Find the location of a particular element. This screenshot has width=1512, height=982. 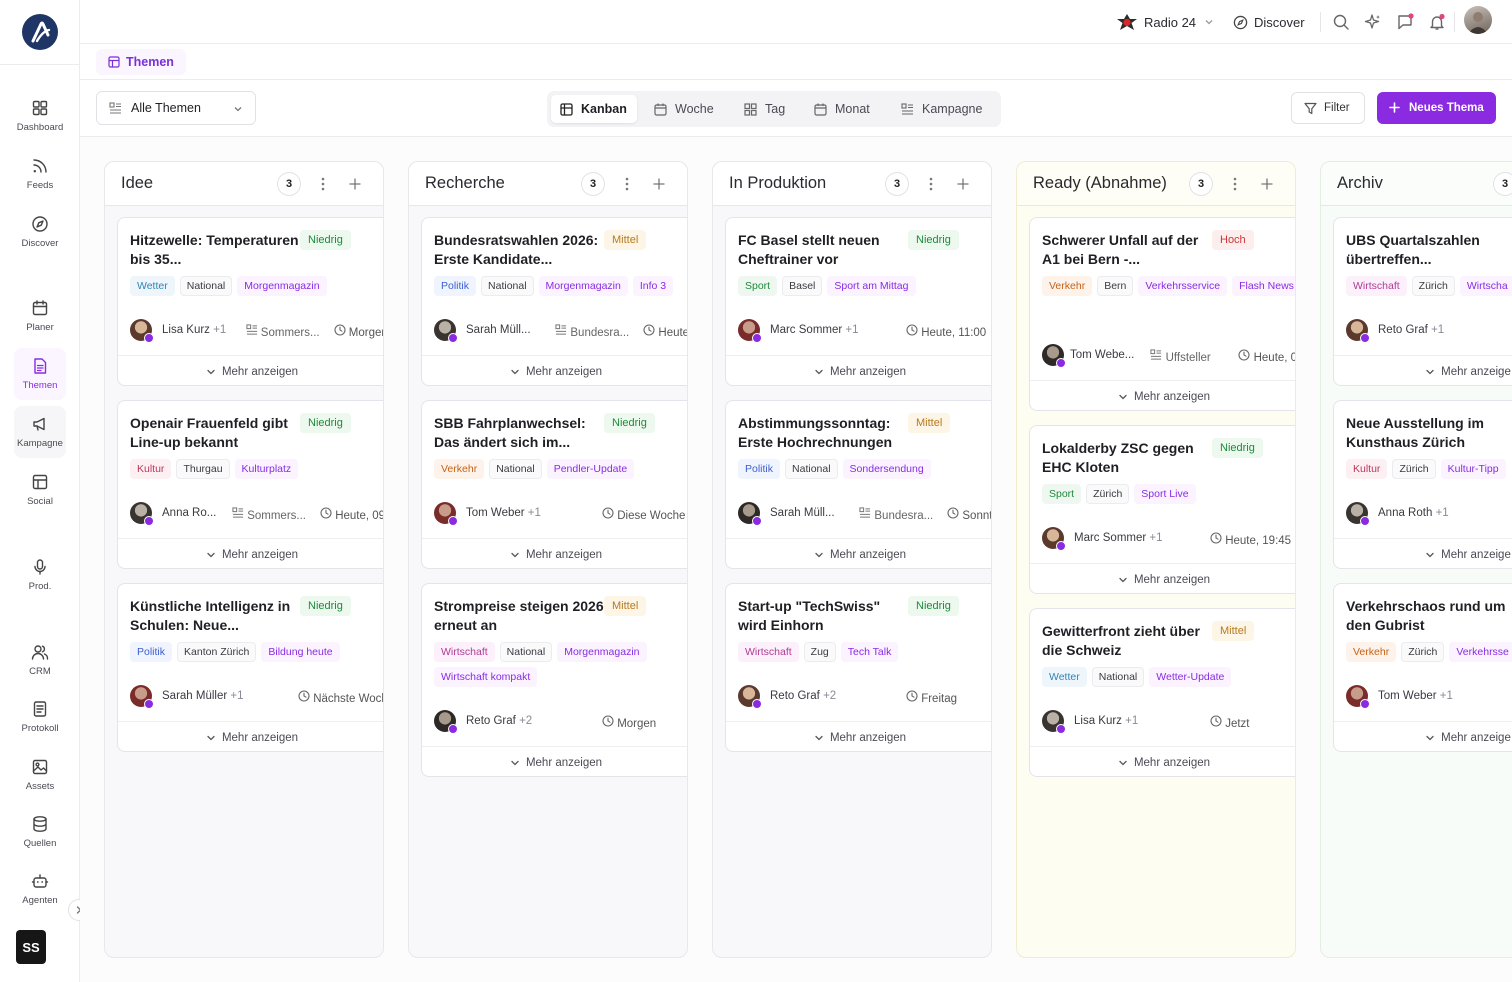

sidebar-item-social: Social is located at coordinates (40, 490).